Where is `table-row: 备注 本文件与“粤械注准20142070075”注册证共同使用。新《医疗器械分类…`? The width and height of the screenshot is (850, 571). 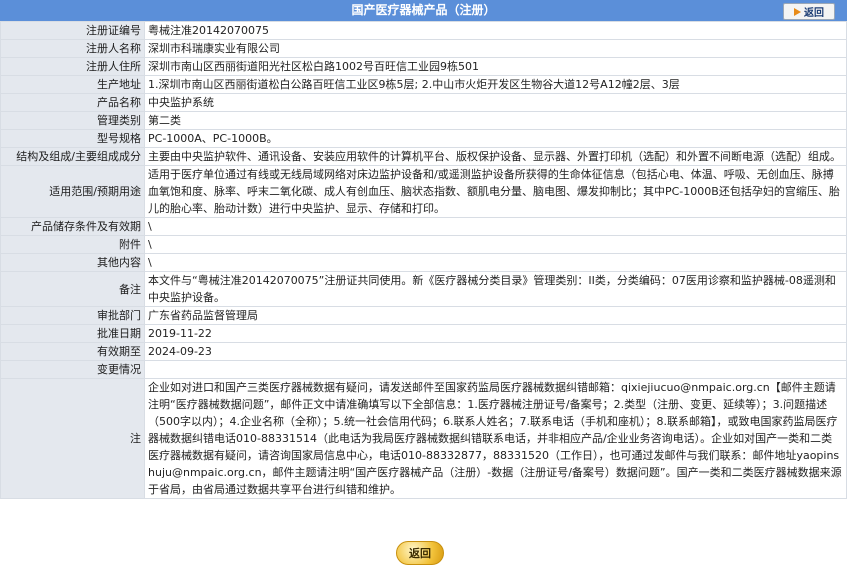
table-row: 备注 本文件与“粤械注准20142070075”注册证共同使用。新《医疗器械分类… is located at coordinates (423, 289).